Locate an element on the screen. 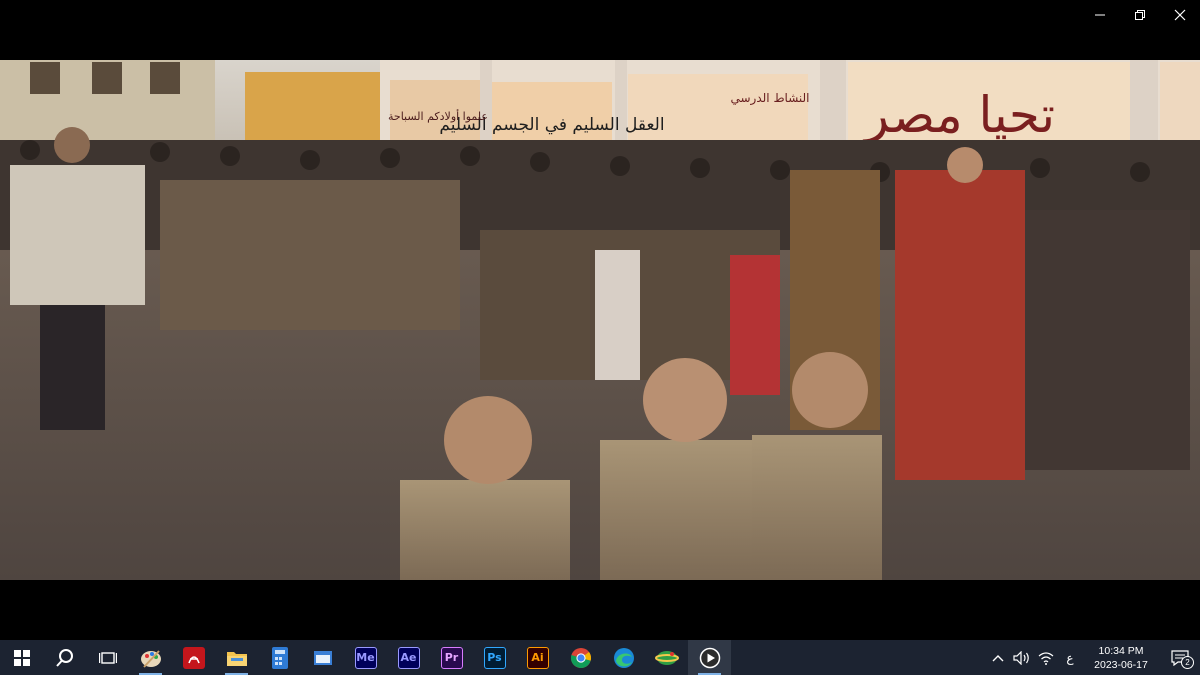 The width and height of the screenshot is (1200, 675). green-globe-icon is located at coordinates (666, 657).